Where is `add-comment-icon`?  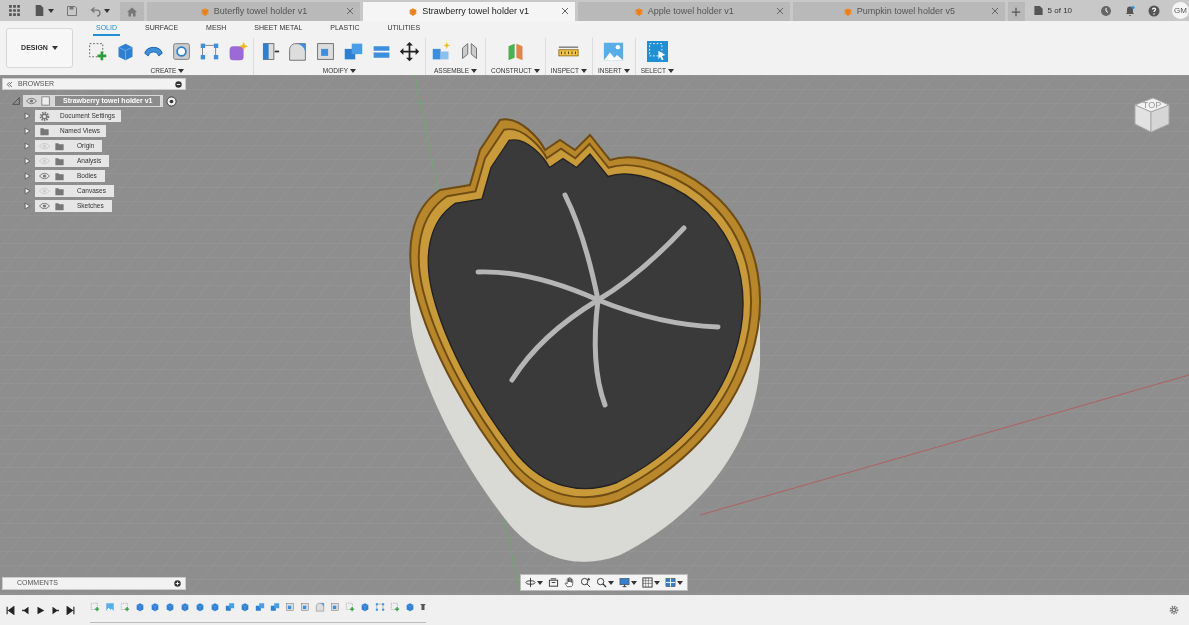
add-comment-icon is located at coordinates (177, 583).